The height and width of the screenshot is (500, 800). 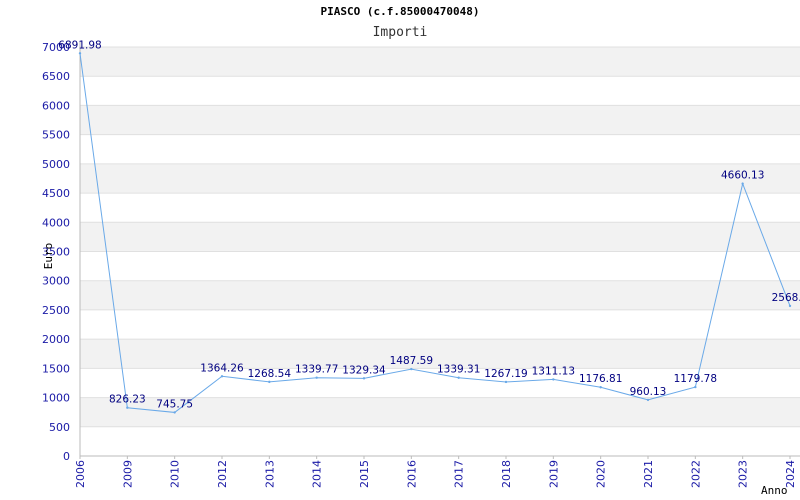 What do you see at coordinates (411, 361) in the screenshot?
I see `data-label: 1487.59` at bounding box center [411, 361].